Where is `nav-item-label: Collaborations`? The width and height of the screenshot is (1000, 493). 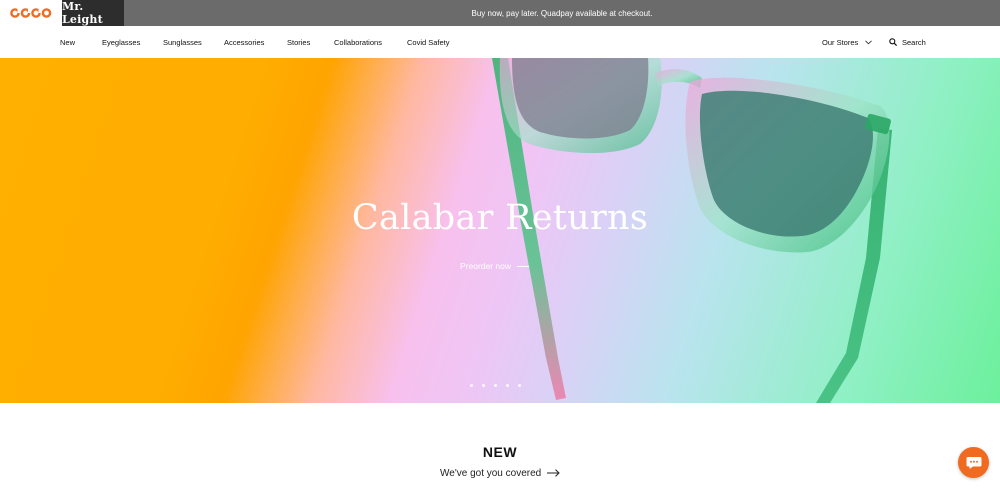 nav-item-label: Collaborations is located at coordinates (358, 42).